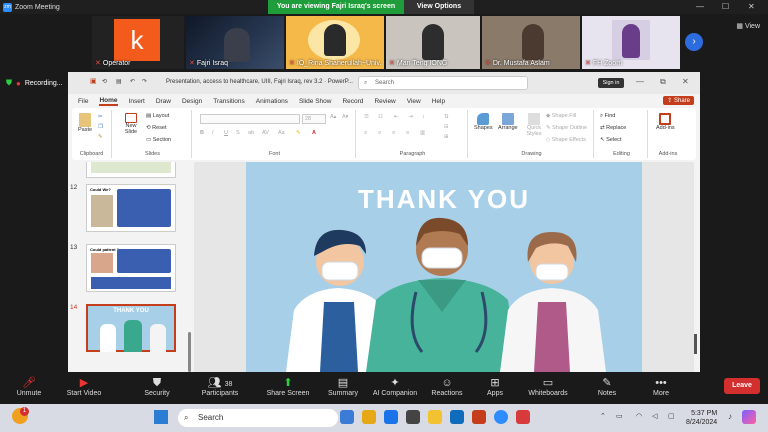 This screenshot has height=432, width=768. What do you see at coordinates (132, 81) in the screenshot?
I see `undo-icon: ↶` at bounding box center [132, 81].